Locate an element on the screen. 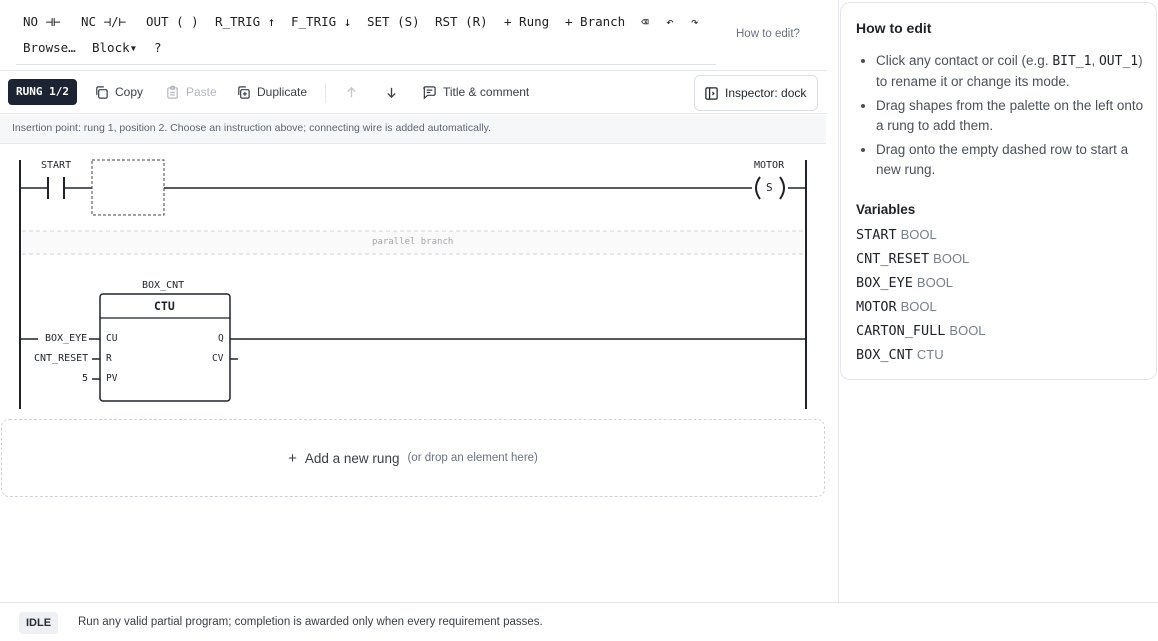 Image resolution: width=1158 pixels, height=641 pixels. nc-contact-button: NC ⊣/⊢ is located at coordinates (103, 21).